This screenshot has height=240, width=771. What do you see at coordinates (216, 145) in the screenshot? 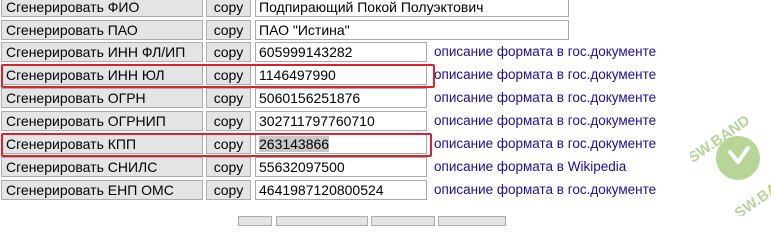
I see `highlight-kpp` at bounding box center [216, 145].